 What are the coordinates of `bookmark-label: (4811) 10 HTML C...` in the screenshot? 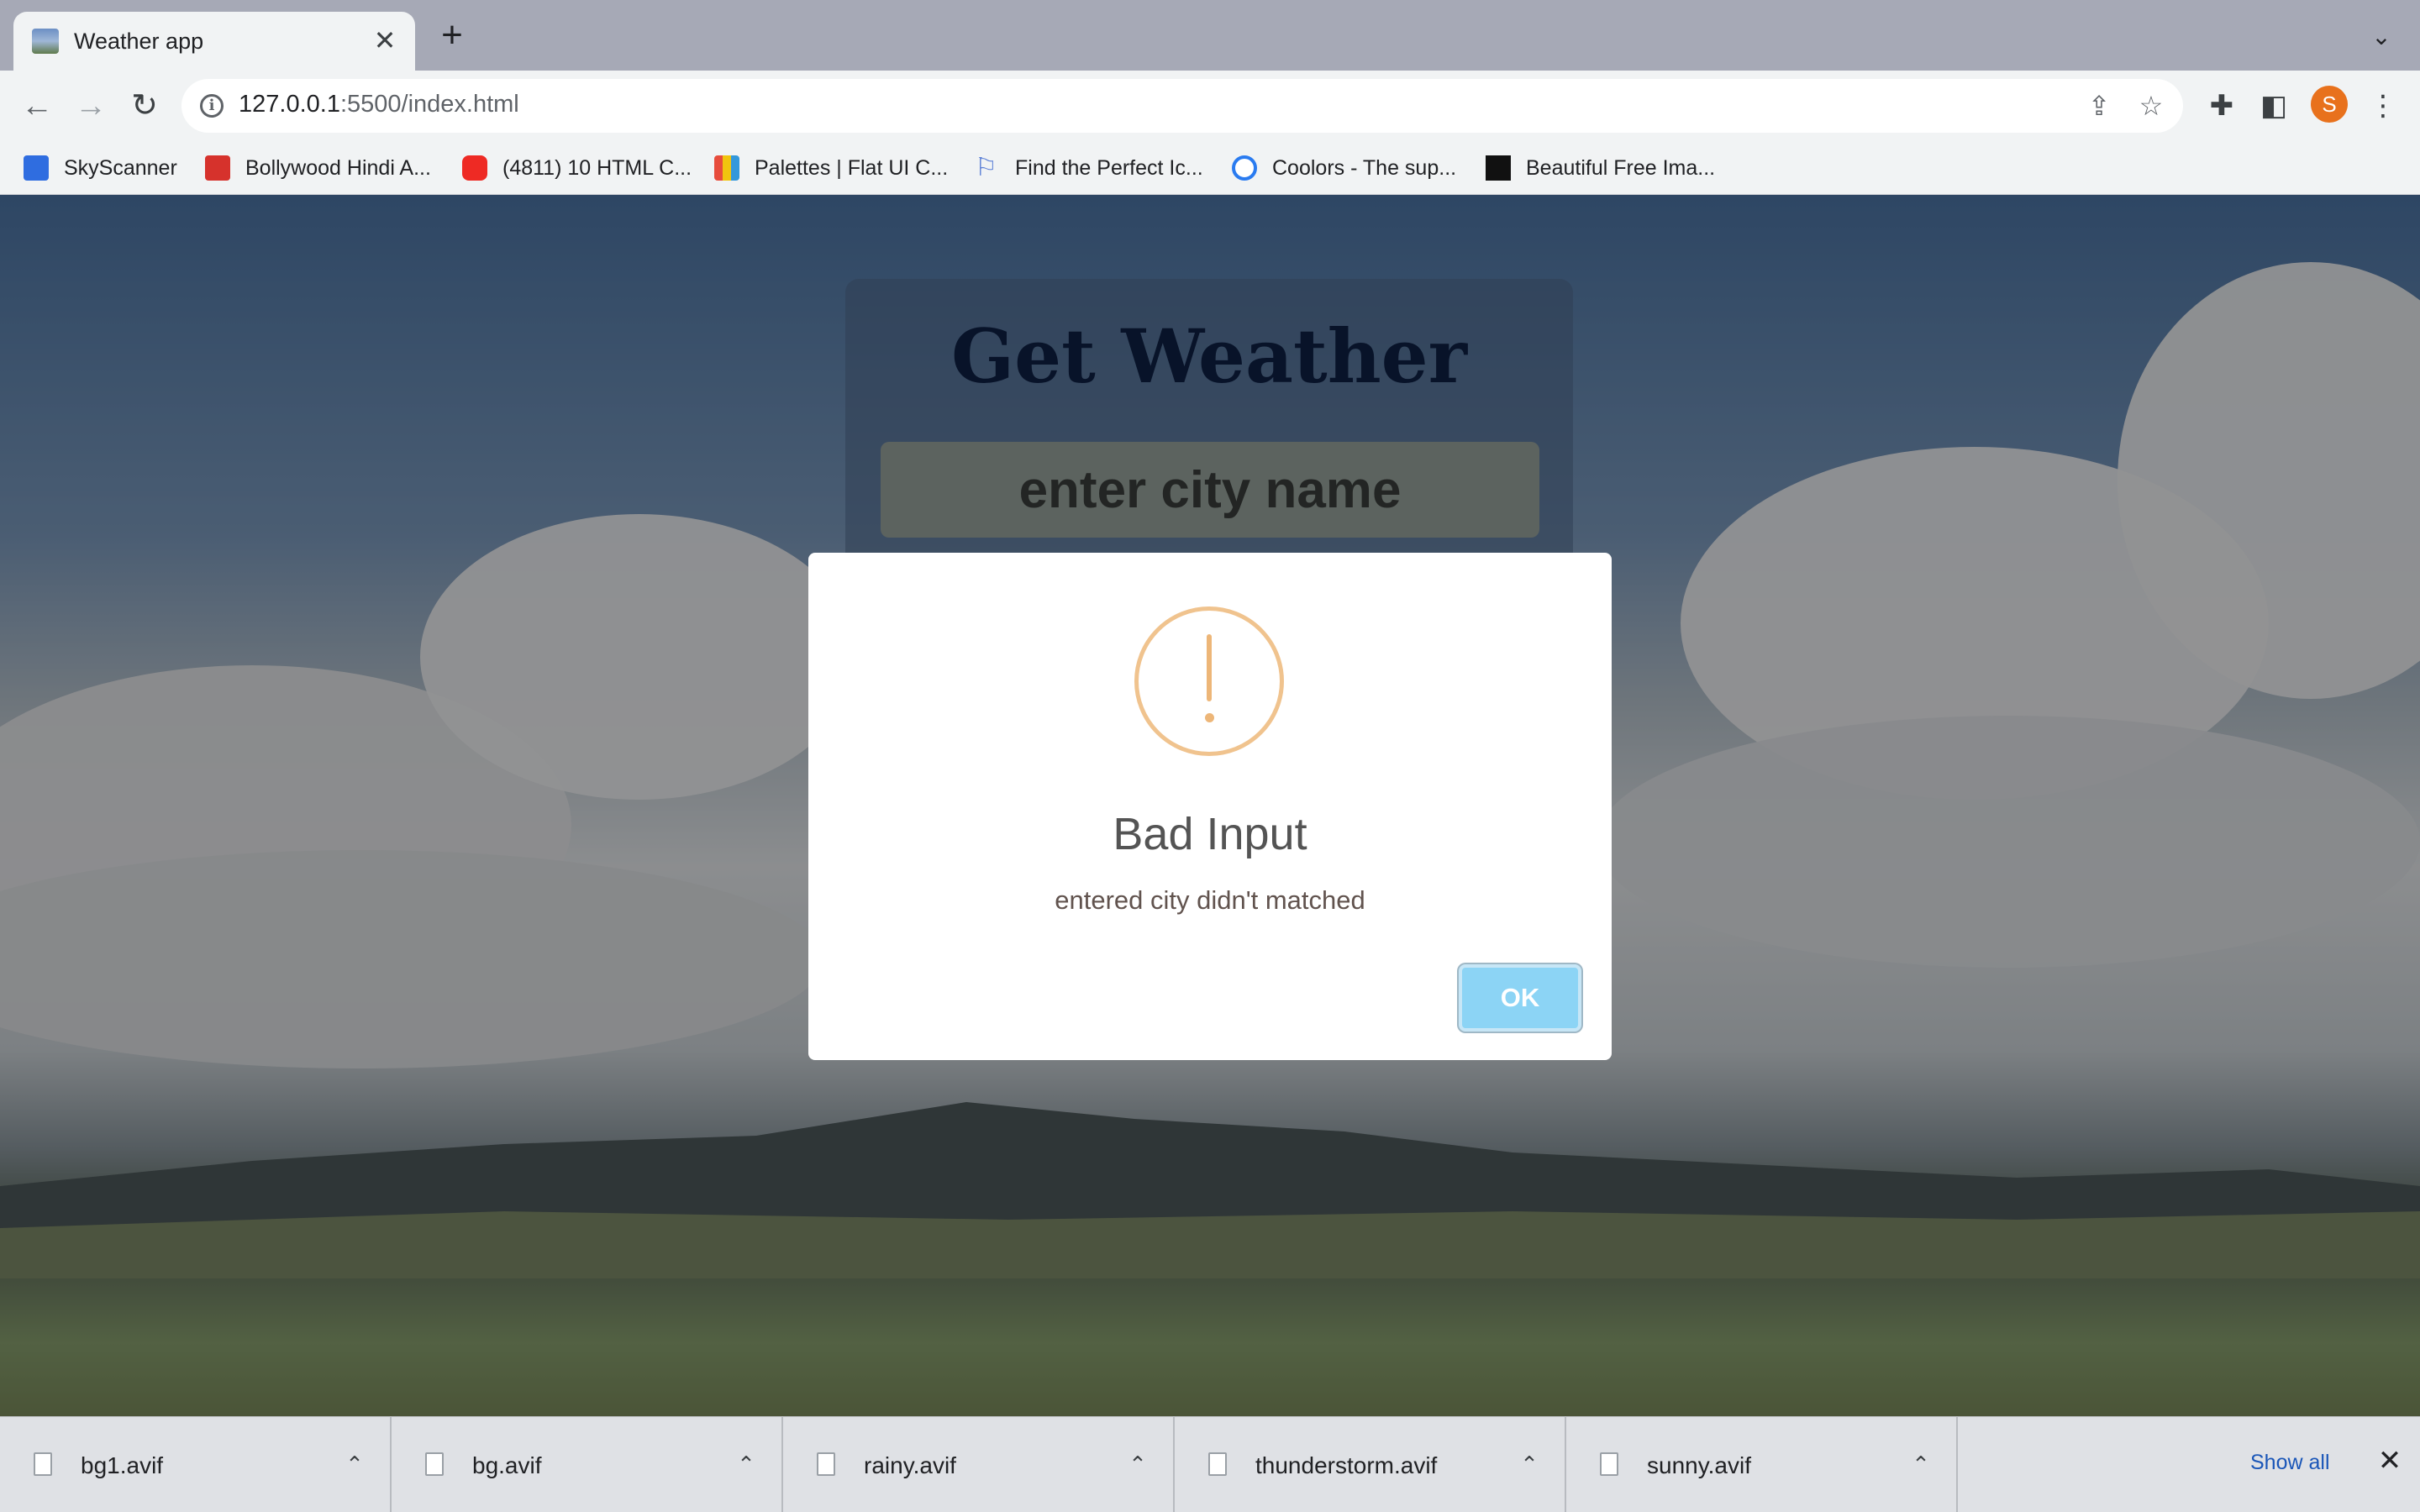 It's located at (597, 167).